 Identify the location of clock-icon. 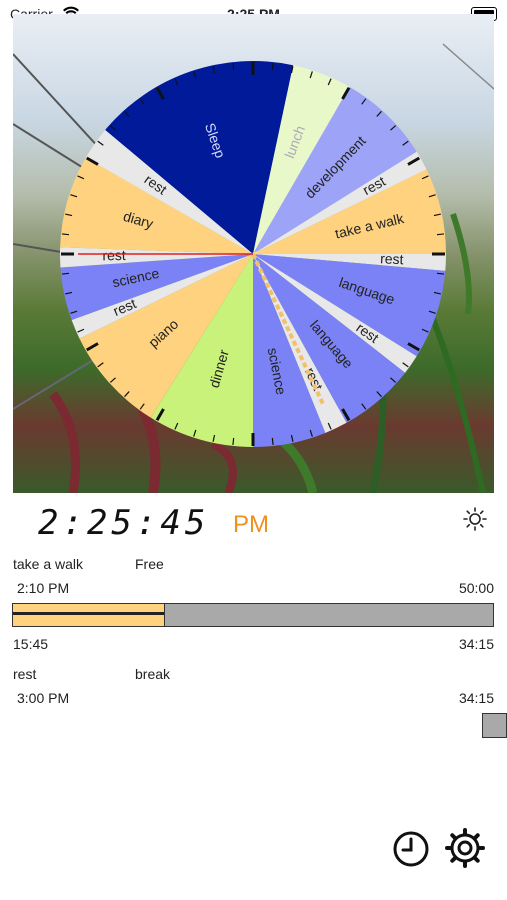
(411, 849).